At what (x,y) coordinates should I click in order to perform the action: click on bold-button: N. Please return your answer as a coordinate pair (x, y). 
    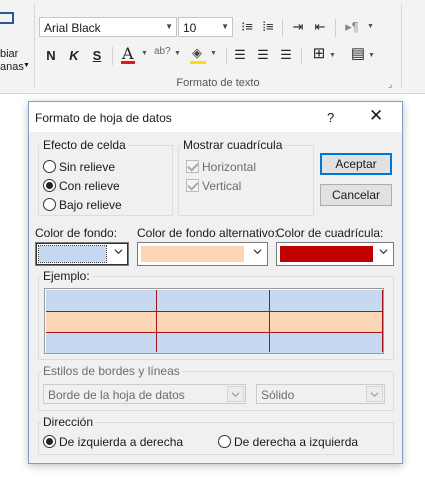
    Looking at the image, I should click on (51, 56).